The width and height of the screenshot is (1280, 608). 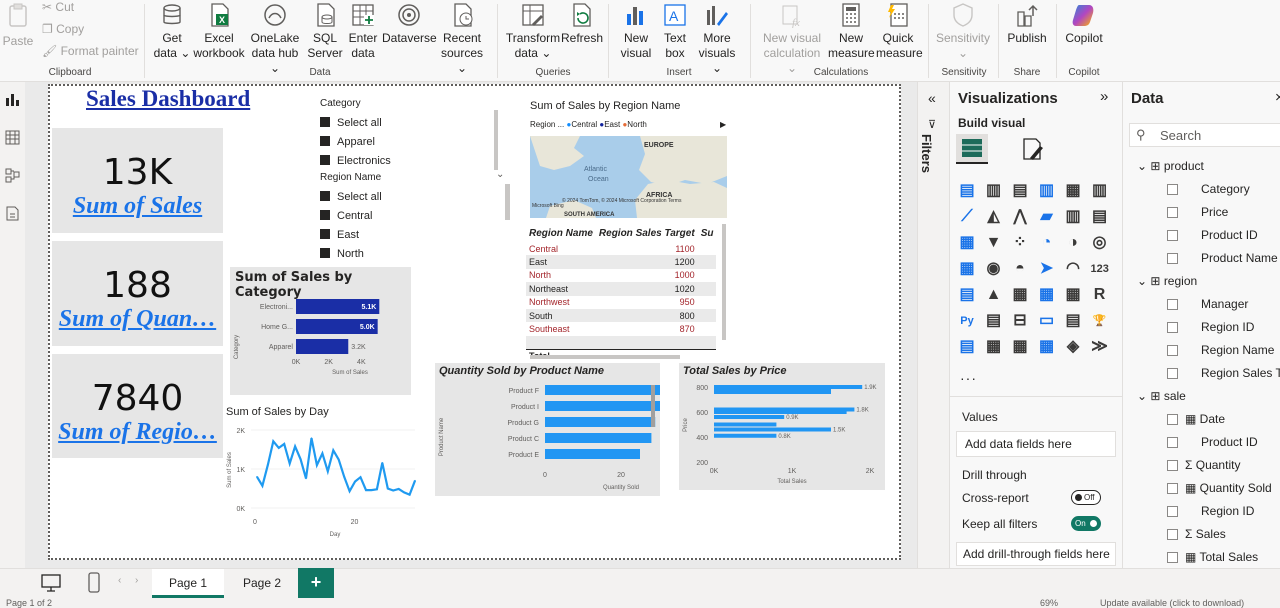 What do you see at coordinates (621, 275) in the screenshot?
I see `table-row: North 1000` at bounding box center [621, 275].